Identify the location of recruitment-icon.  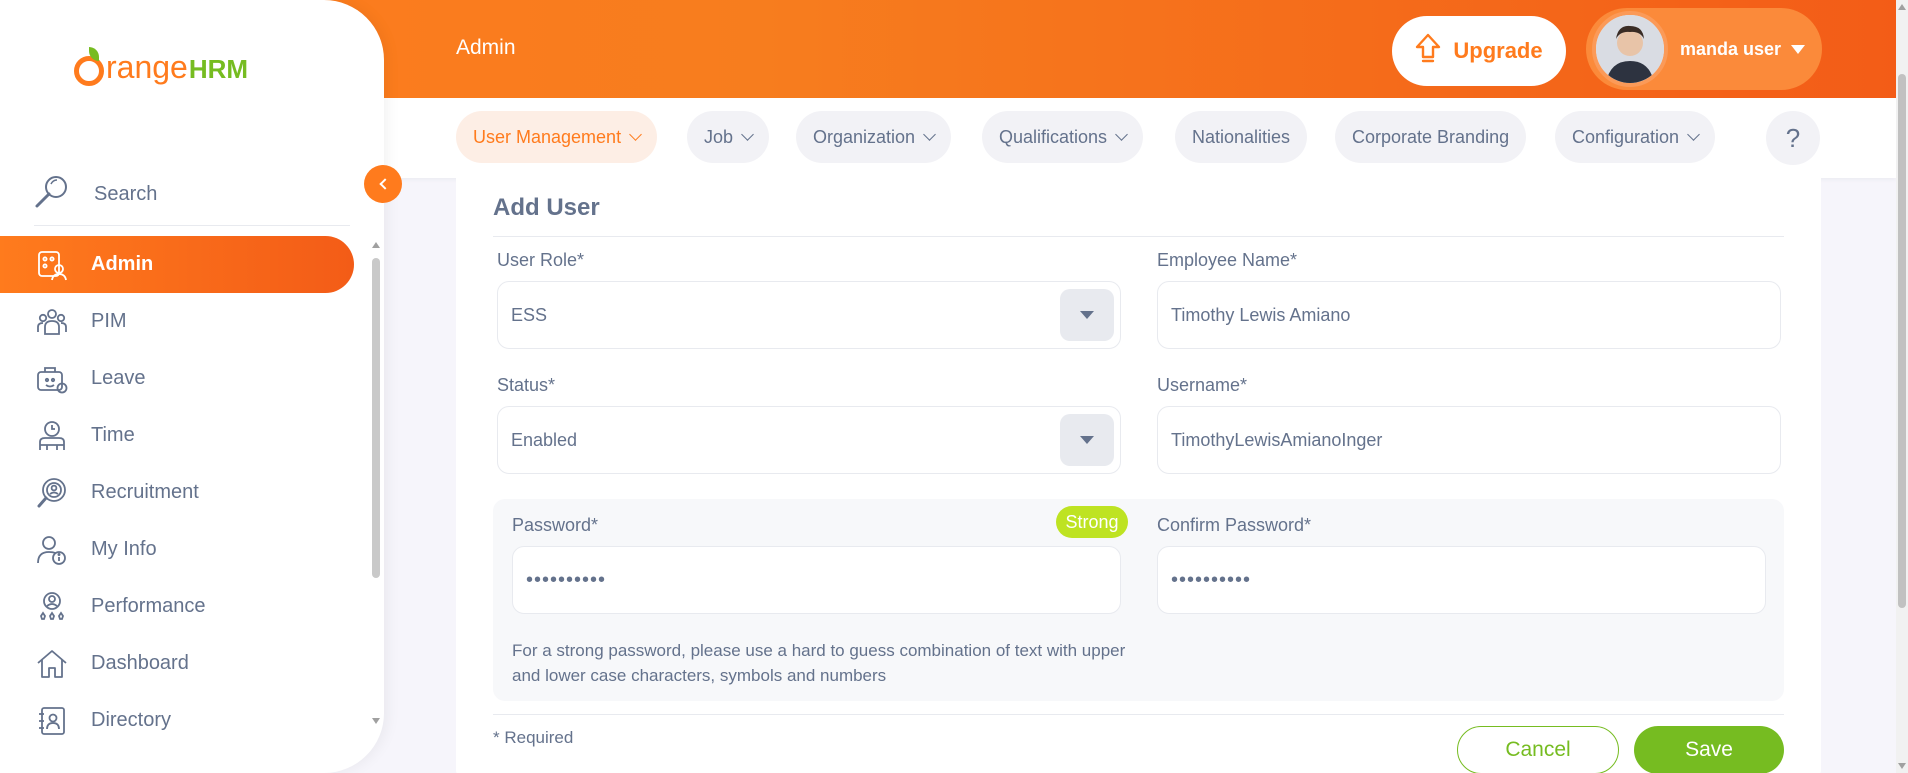
(52, 493).